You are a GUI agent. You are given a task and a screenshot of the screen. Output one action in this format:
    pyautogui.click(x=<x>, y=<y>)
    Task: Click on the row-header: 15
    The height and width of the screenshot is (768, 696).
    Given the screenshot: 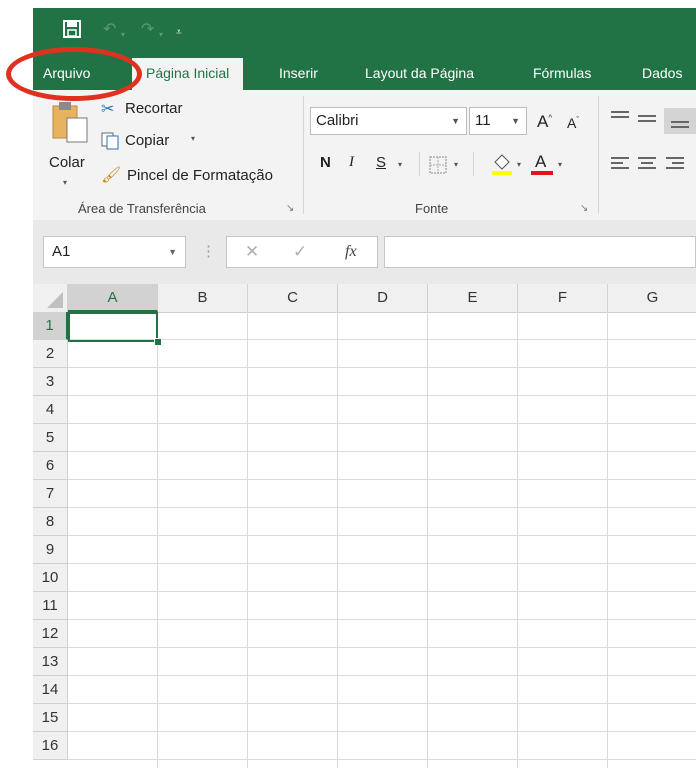 What is the action you would take?
    pyautogui.click(x=50, y=718)
    